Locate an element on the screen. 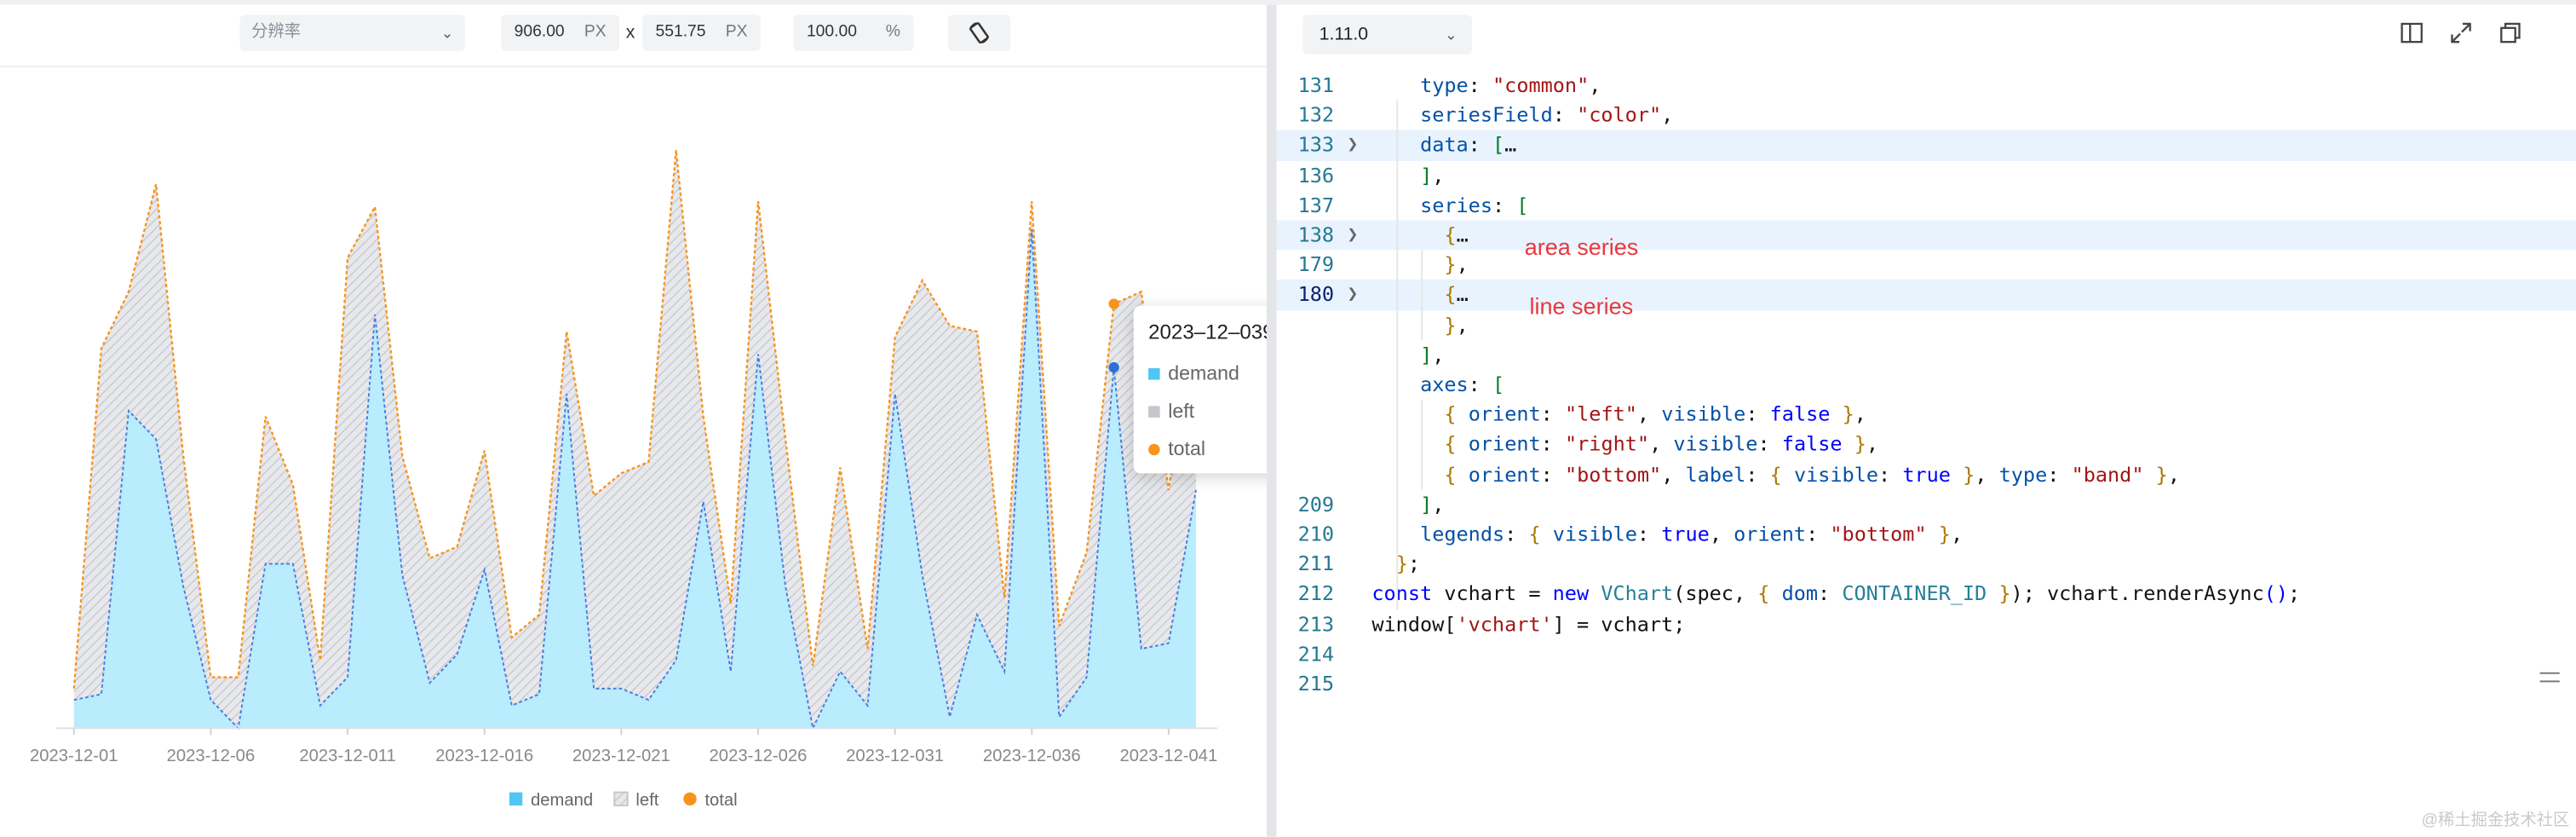 This screenshot has height=837, width=2576. split-pane-icon is located at coordinates (2412, 33).